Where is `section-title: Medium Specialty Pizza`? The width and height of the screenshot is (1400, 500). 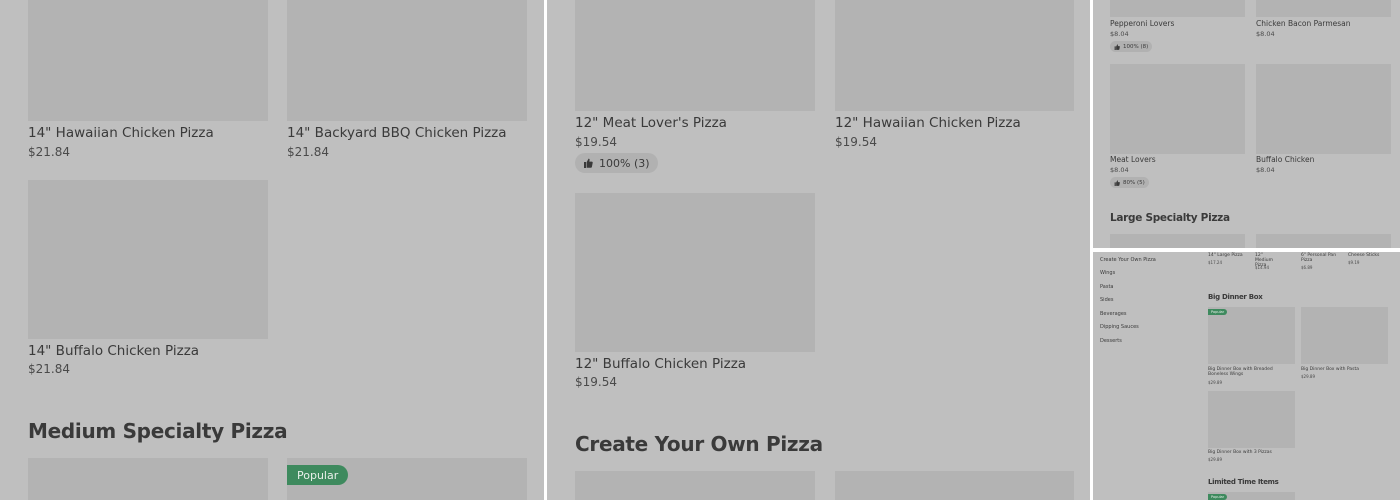
section-title: Medium Specialty Pizza is located at coordinates (158, 431).